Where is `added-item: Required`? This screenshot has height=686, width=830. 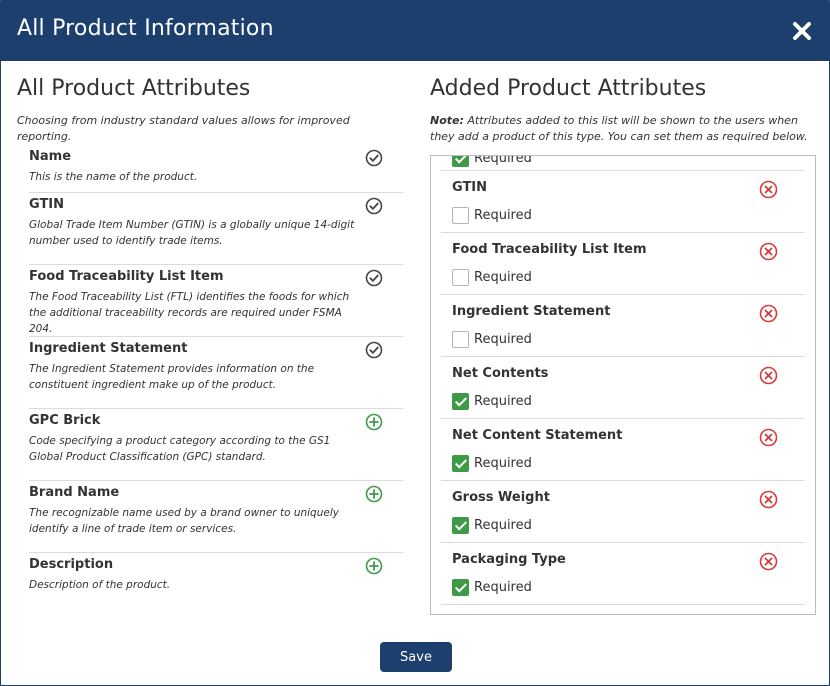
added-item: Required is located at coordinates (623, 163).